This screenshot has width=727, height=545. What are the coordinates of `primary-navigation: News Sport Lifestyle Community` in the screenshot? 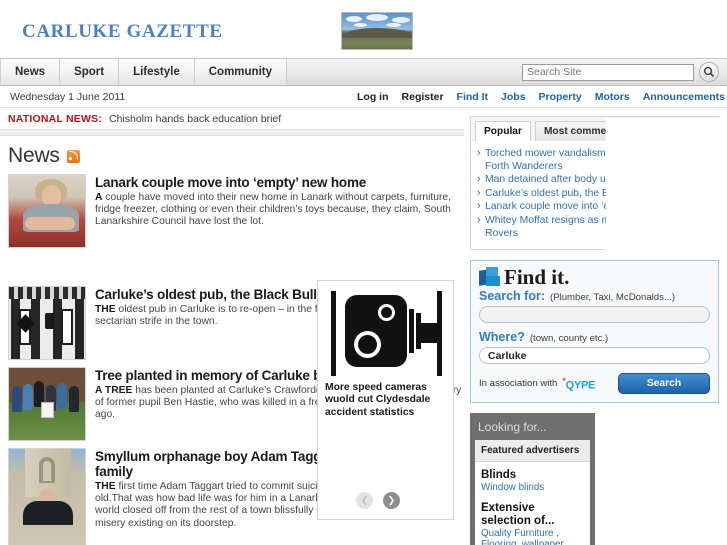 It's located at (363, 72).